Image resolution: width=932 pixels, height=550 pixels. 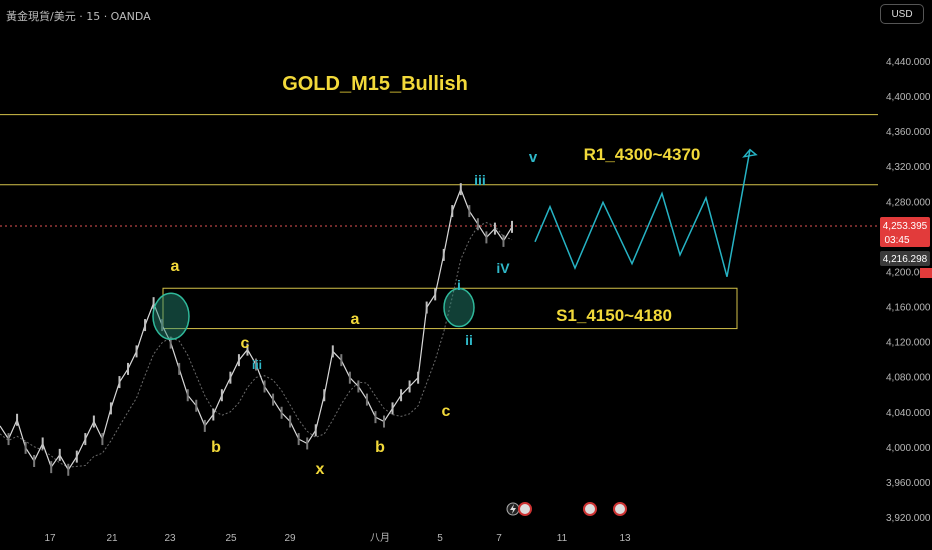 I want to click on price-tick-label: 3,920.000, so click(x=908, y=518).